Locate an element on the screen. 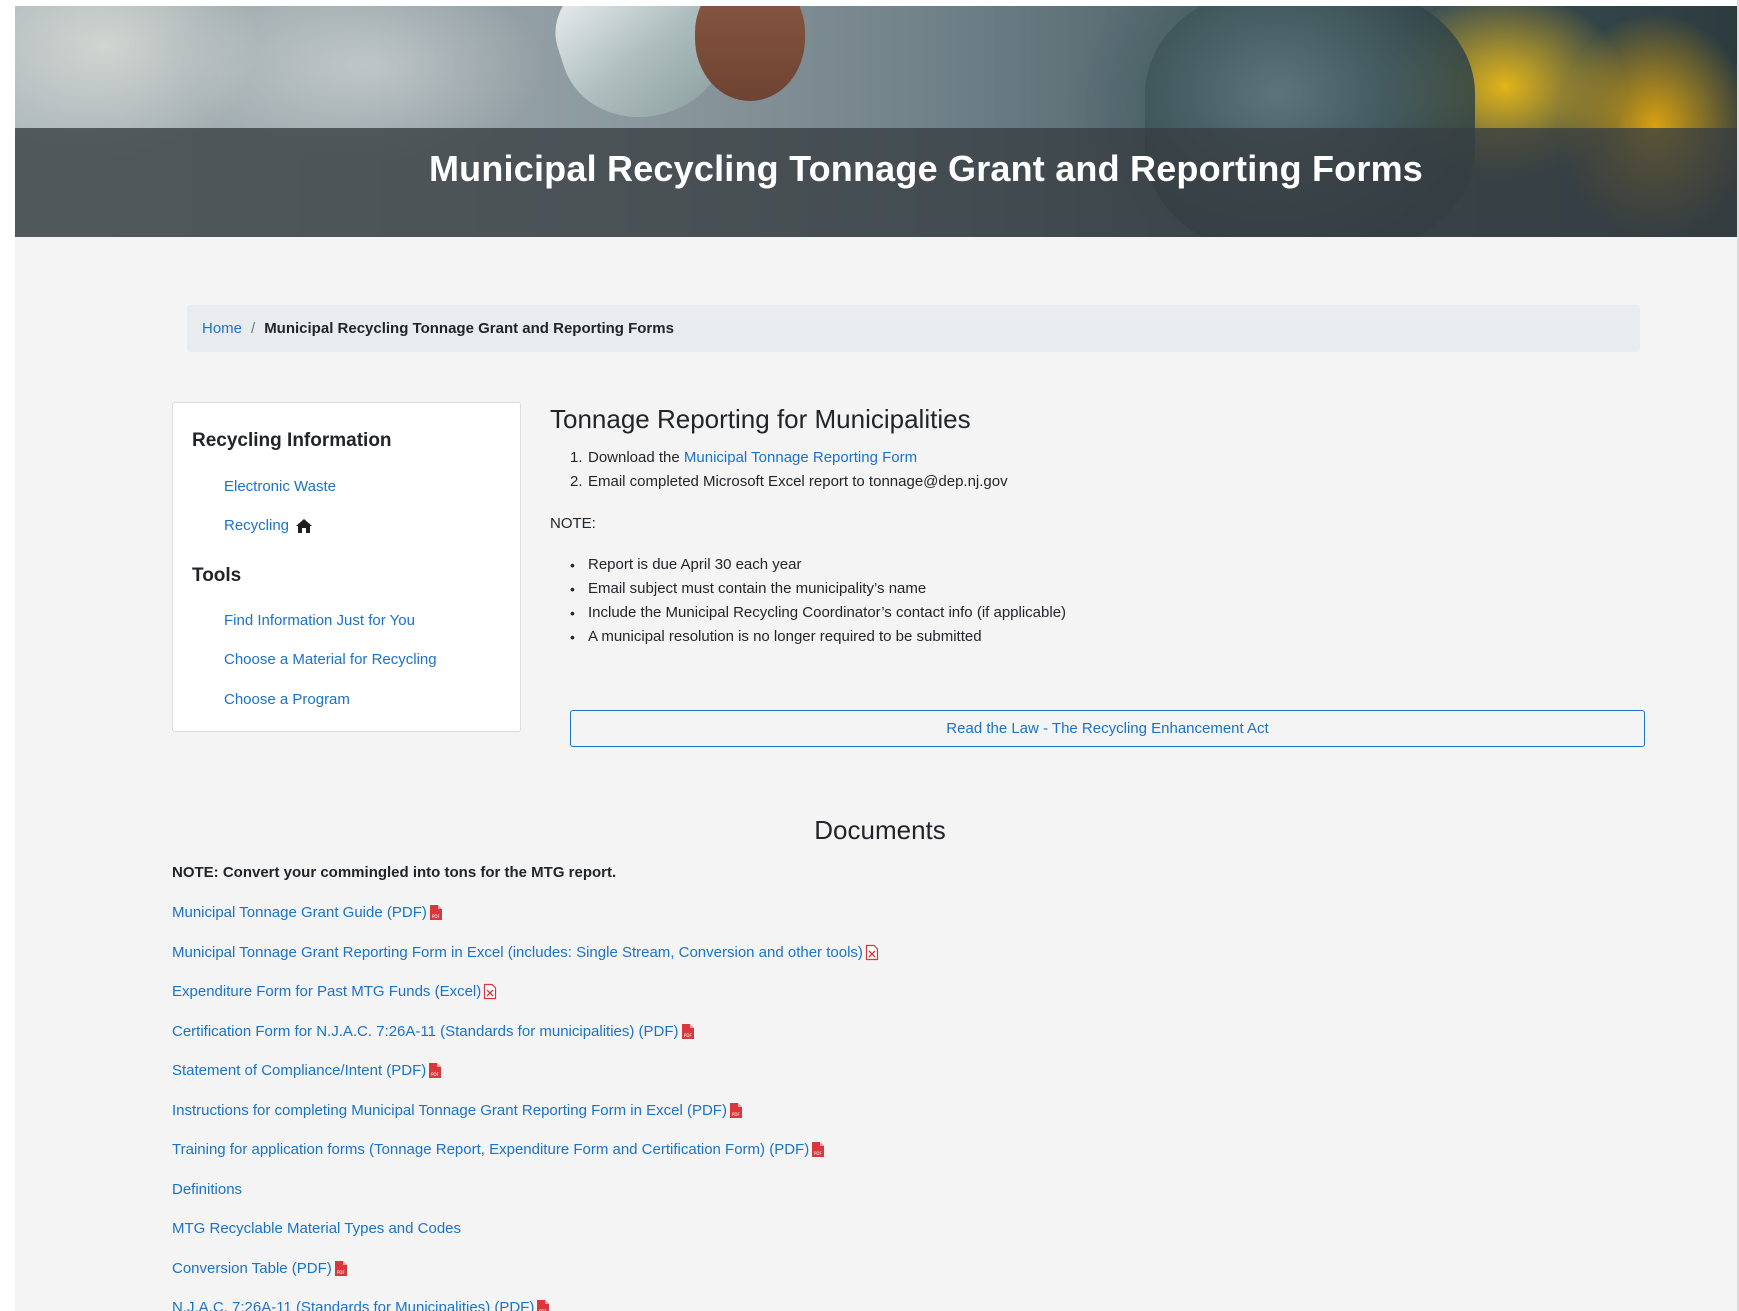 The height and width of the screenshot is (1311, 1739). sidebar-item-label: Choose a Program is located at coordinates (287, 699).